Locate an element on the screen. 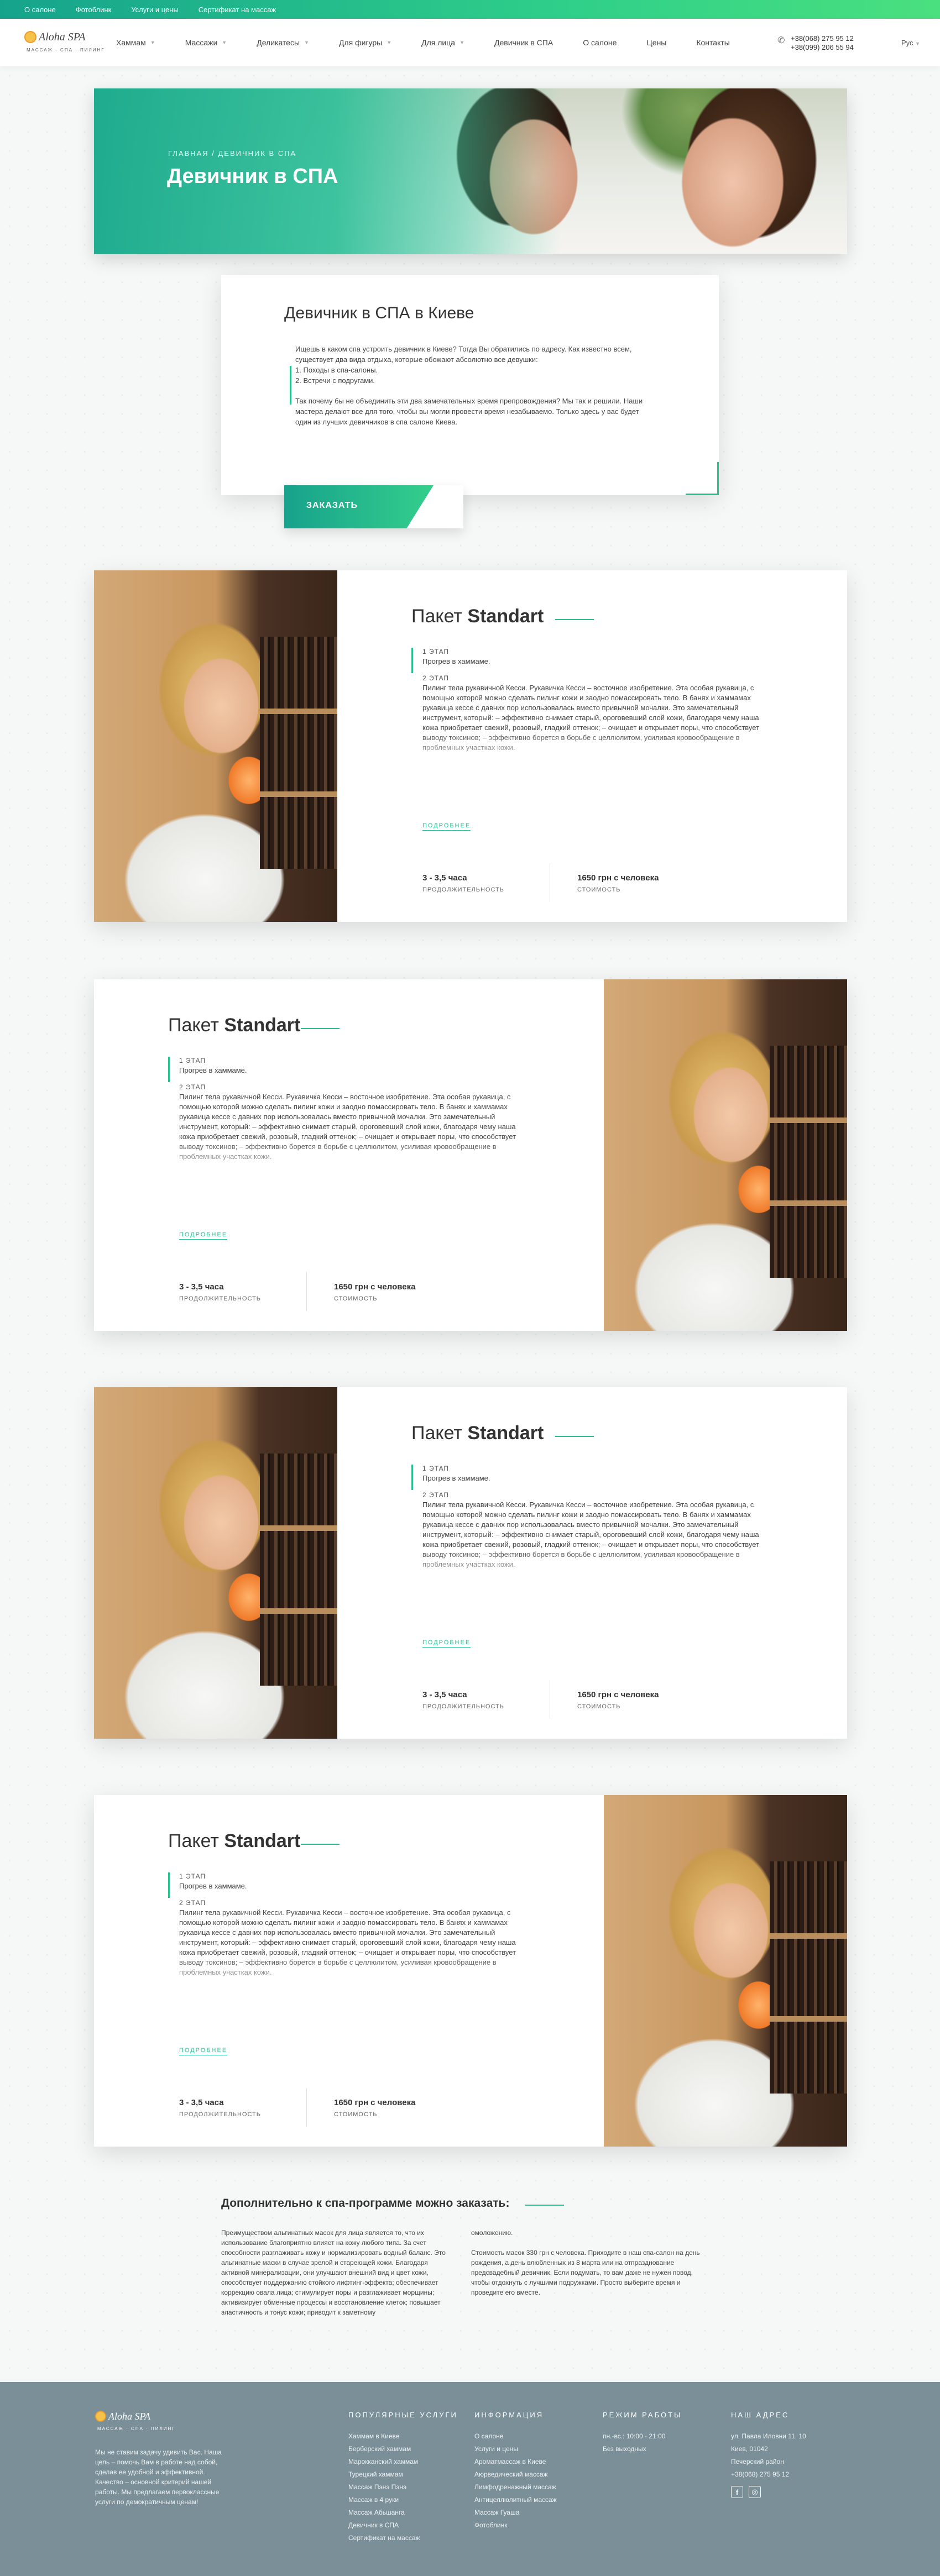 The height and width of the screenshot is (2576, 940). step-text: Прогрев в хаммаме. is located at coordinates (213, 1886).